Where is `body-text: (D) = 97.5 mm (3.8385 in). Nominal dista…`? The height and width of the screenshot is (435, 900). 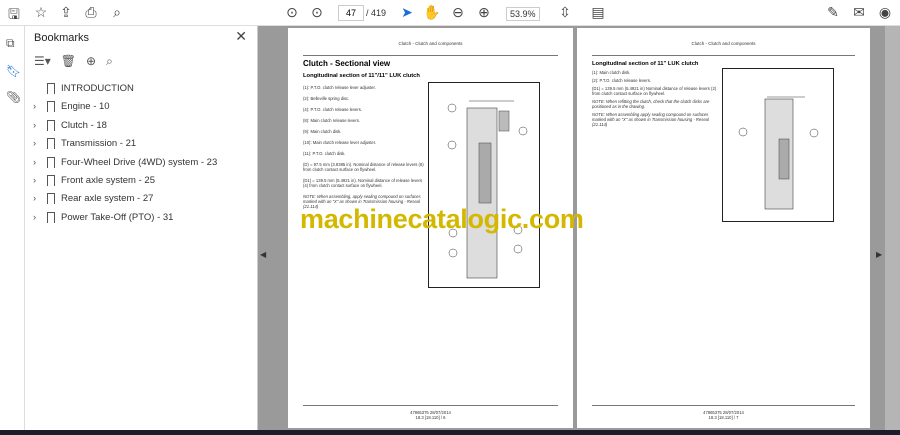 body-text: (D) = 97.5 mm (3.8385 in). Nominal dista… is located at coordinates (363, 167).